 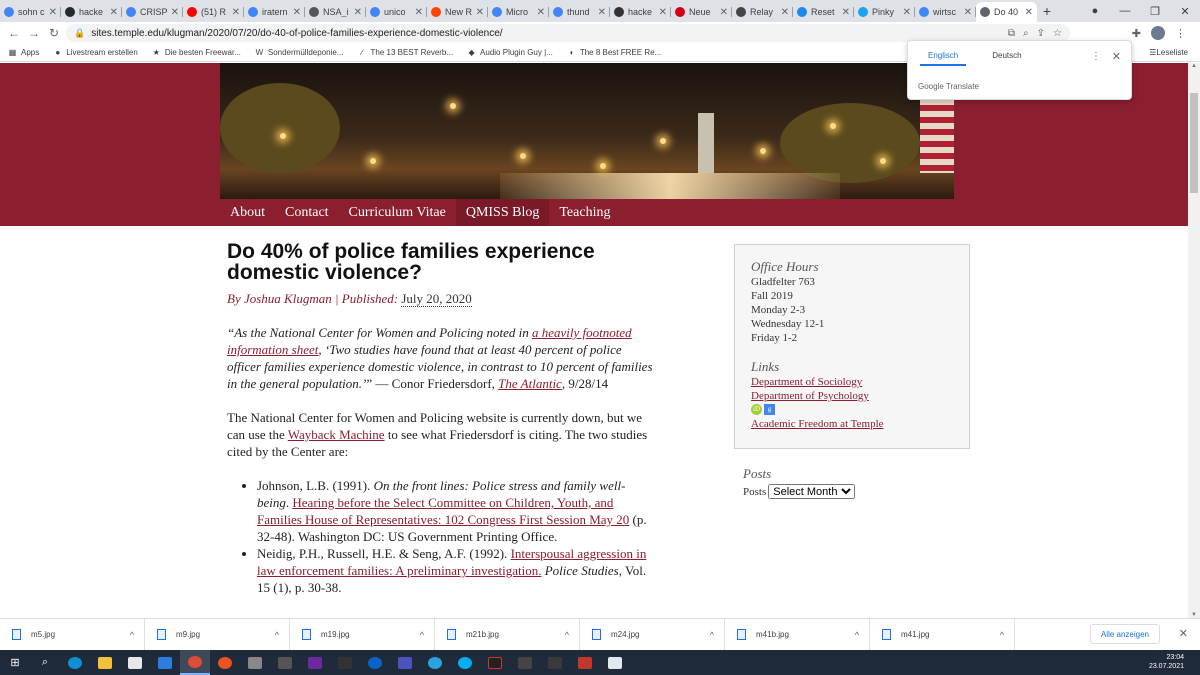 I want to click on download-item: m41.jpg ^, so click(x=942, y=634).